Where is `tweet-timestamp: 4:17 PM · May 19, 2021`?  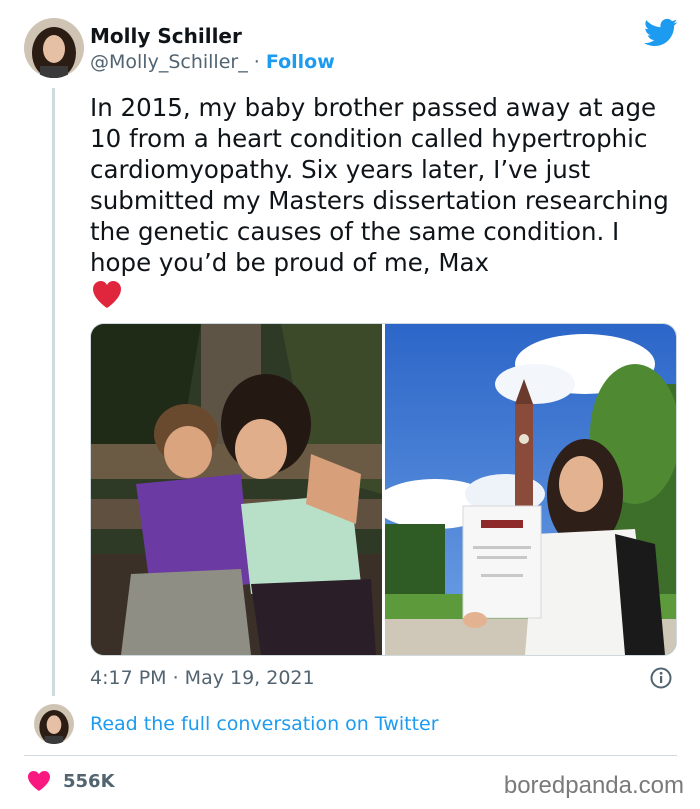
tweet-timestamp: 4:17 PM · May 19, 2021 is located at coordinates (202, 678).